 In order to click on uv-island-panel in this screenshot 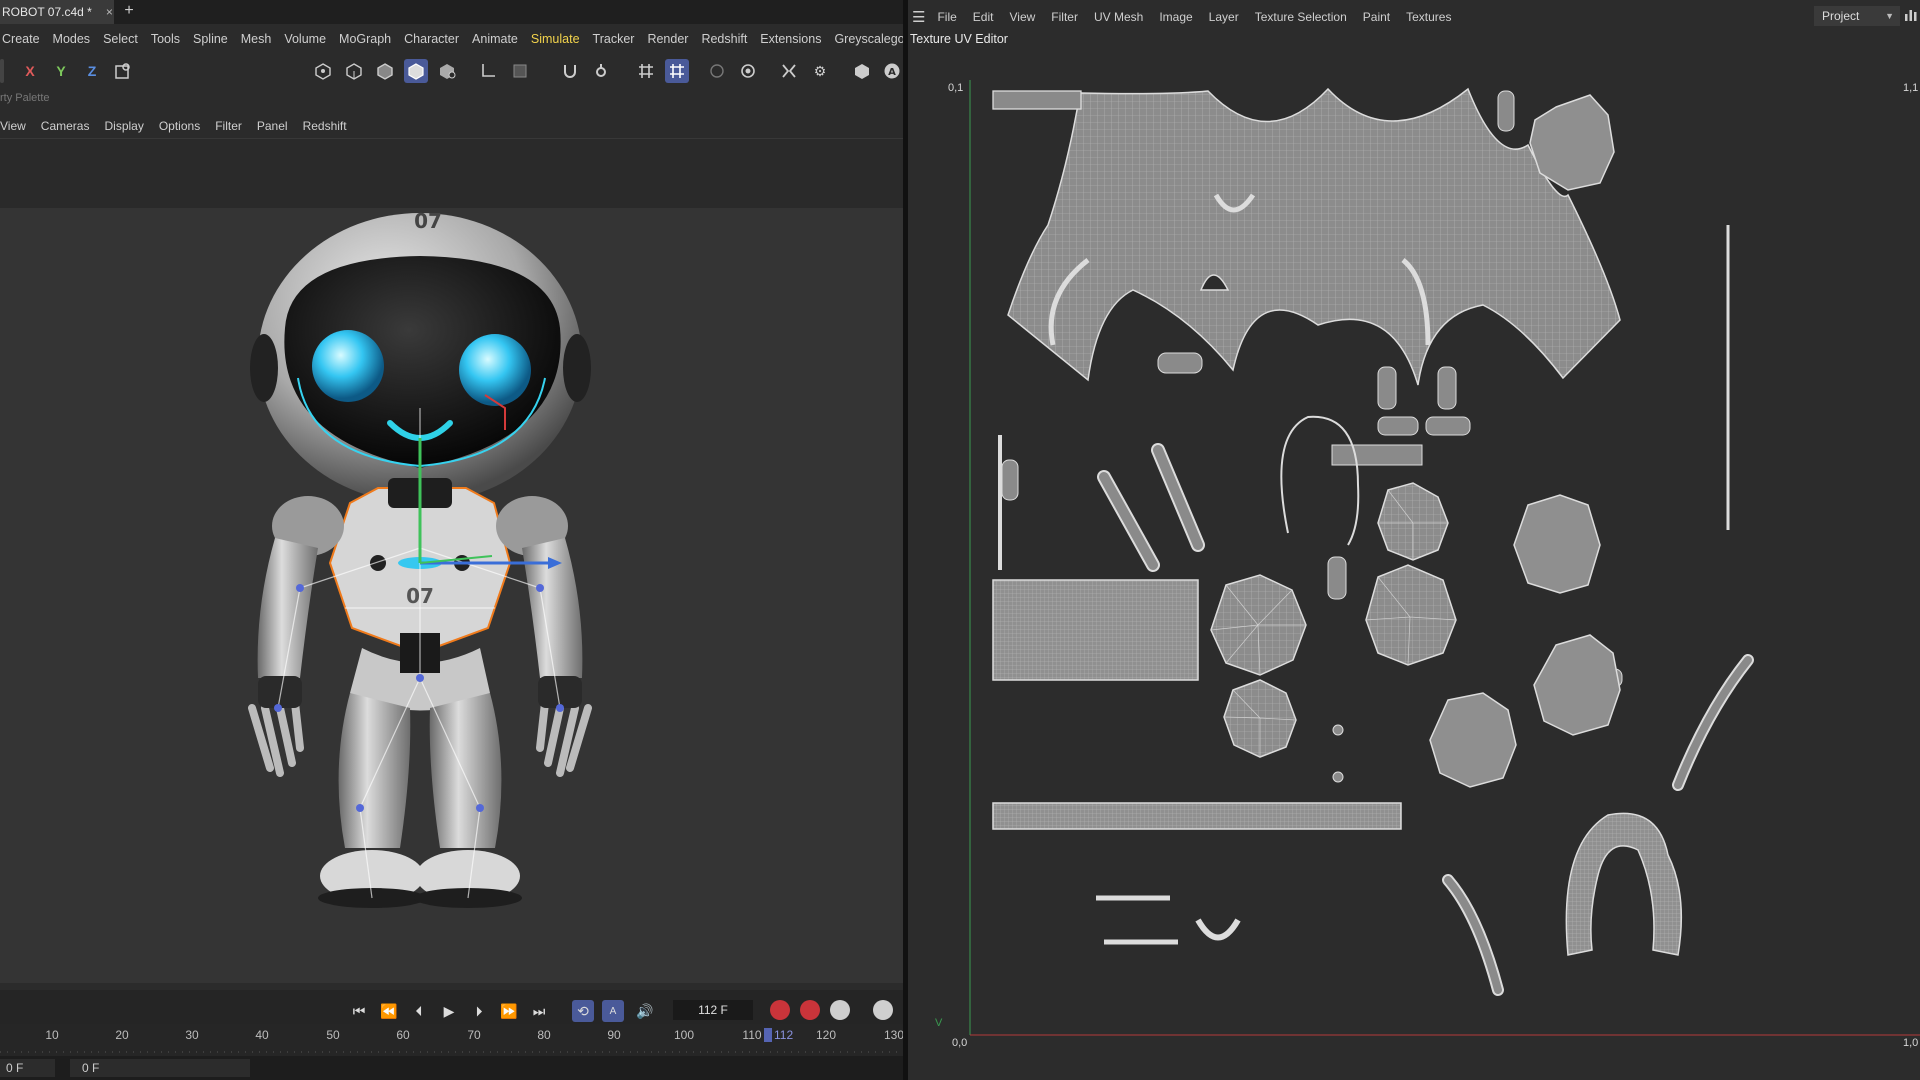, I will do `click(1095, 630)`.